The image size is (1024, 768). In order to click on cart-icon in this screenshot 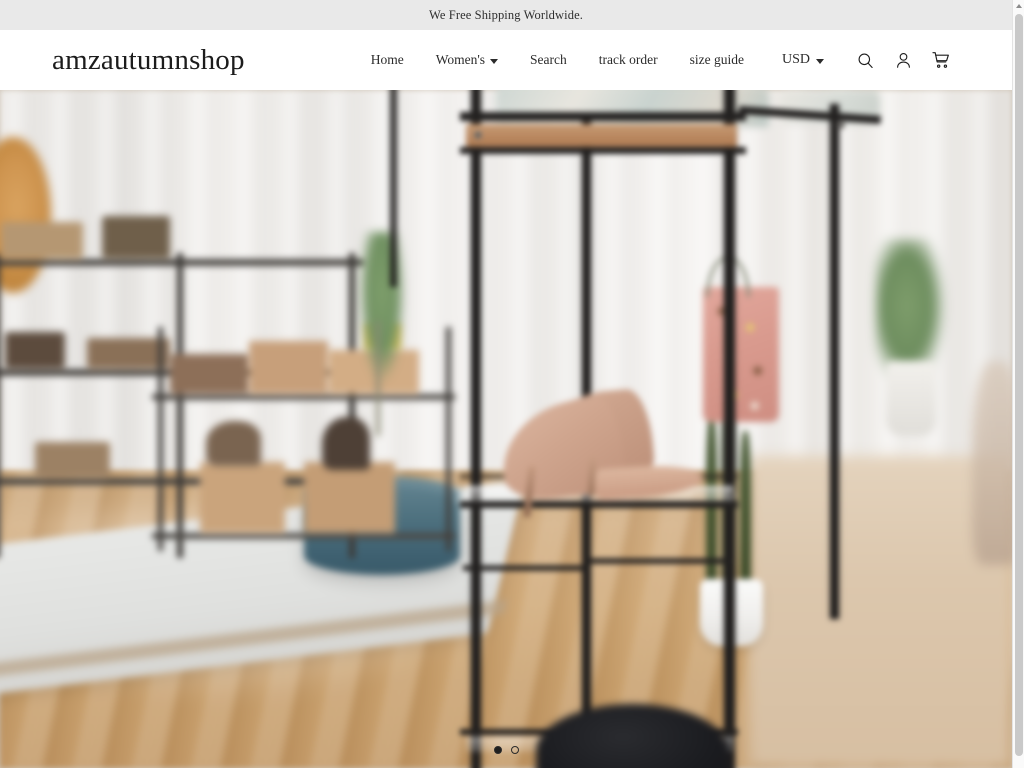, I will do `click(941, 60)`.